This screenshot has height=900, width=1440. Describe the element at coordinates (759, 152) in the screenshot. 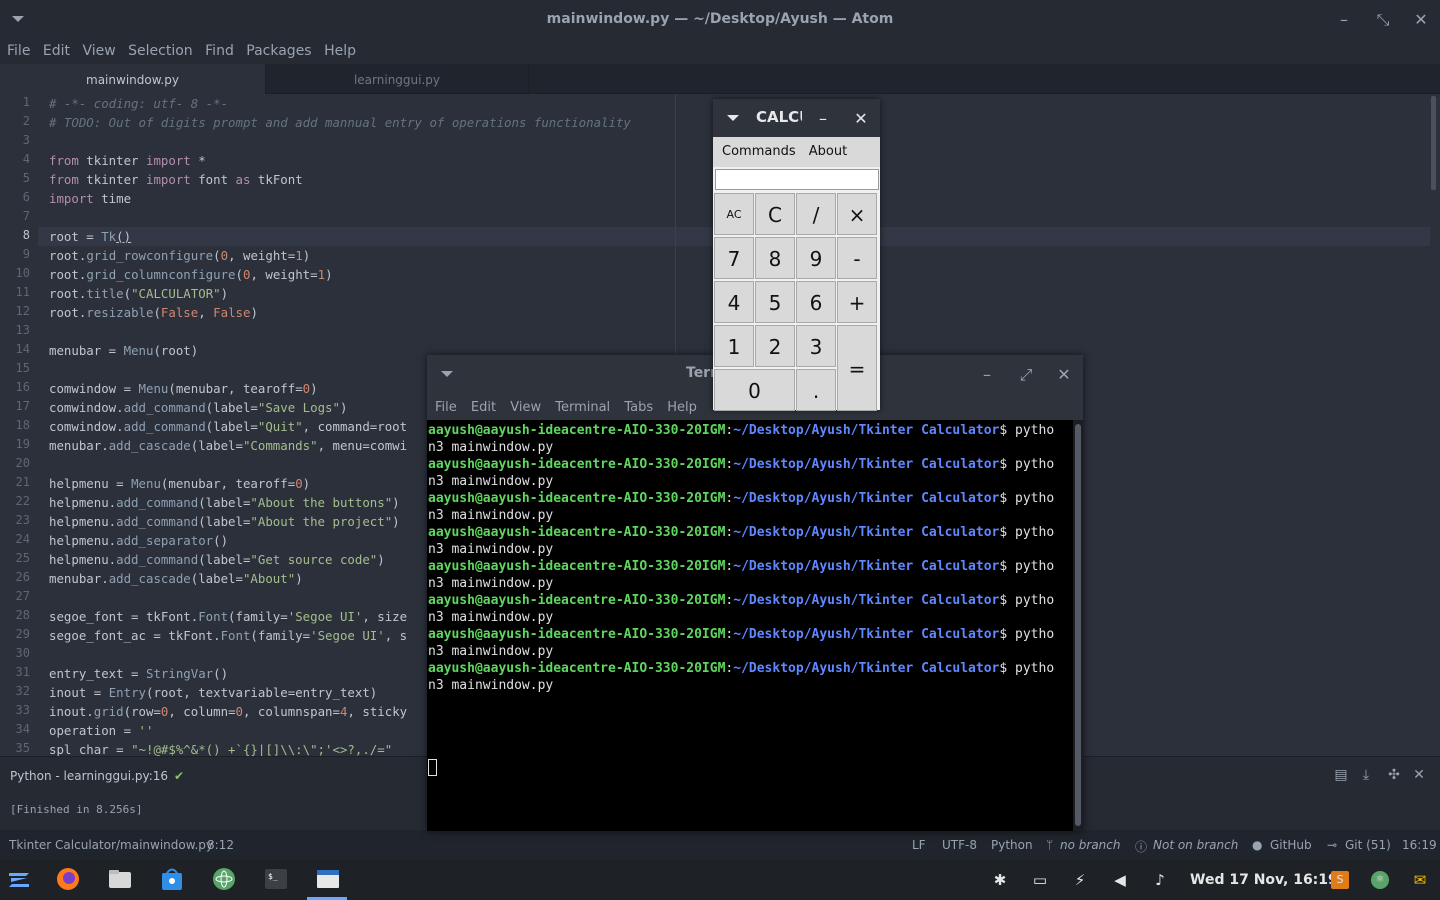

I see `calculator-menu-commands: Commands` at that location.